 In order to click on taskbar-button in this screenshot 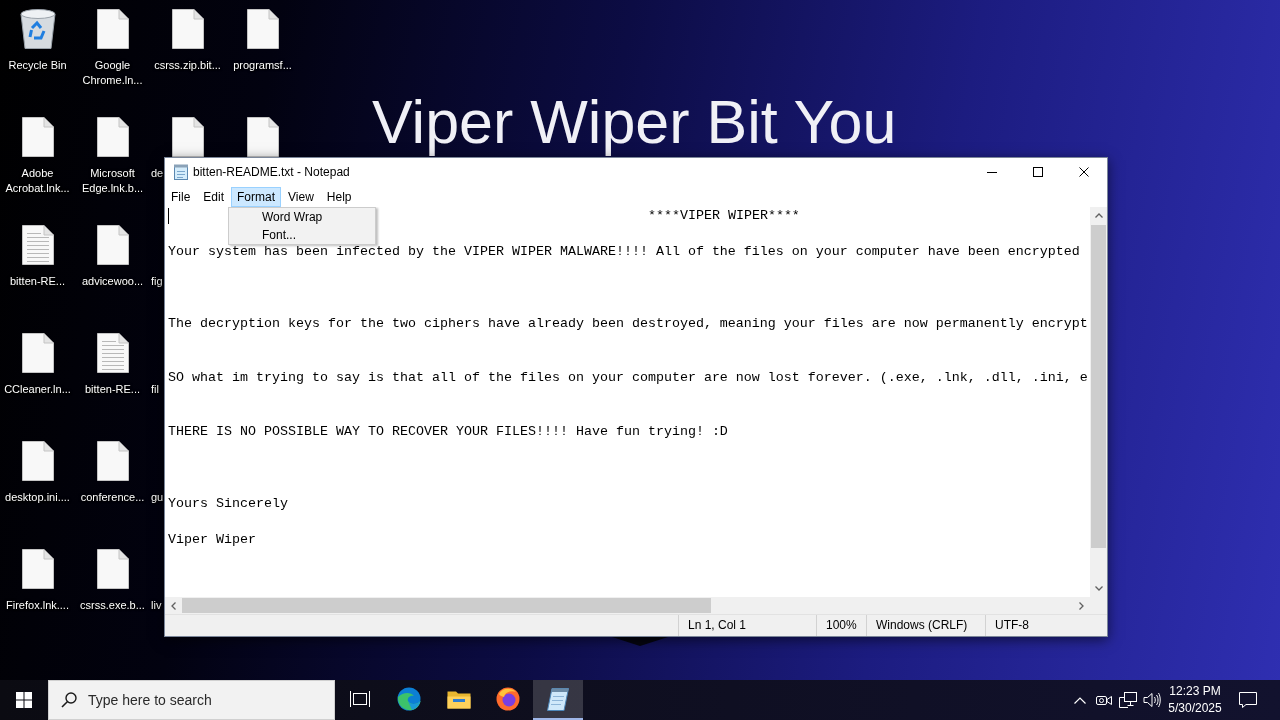, I will do `click(558, 700)`.